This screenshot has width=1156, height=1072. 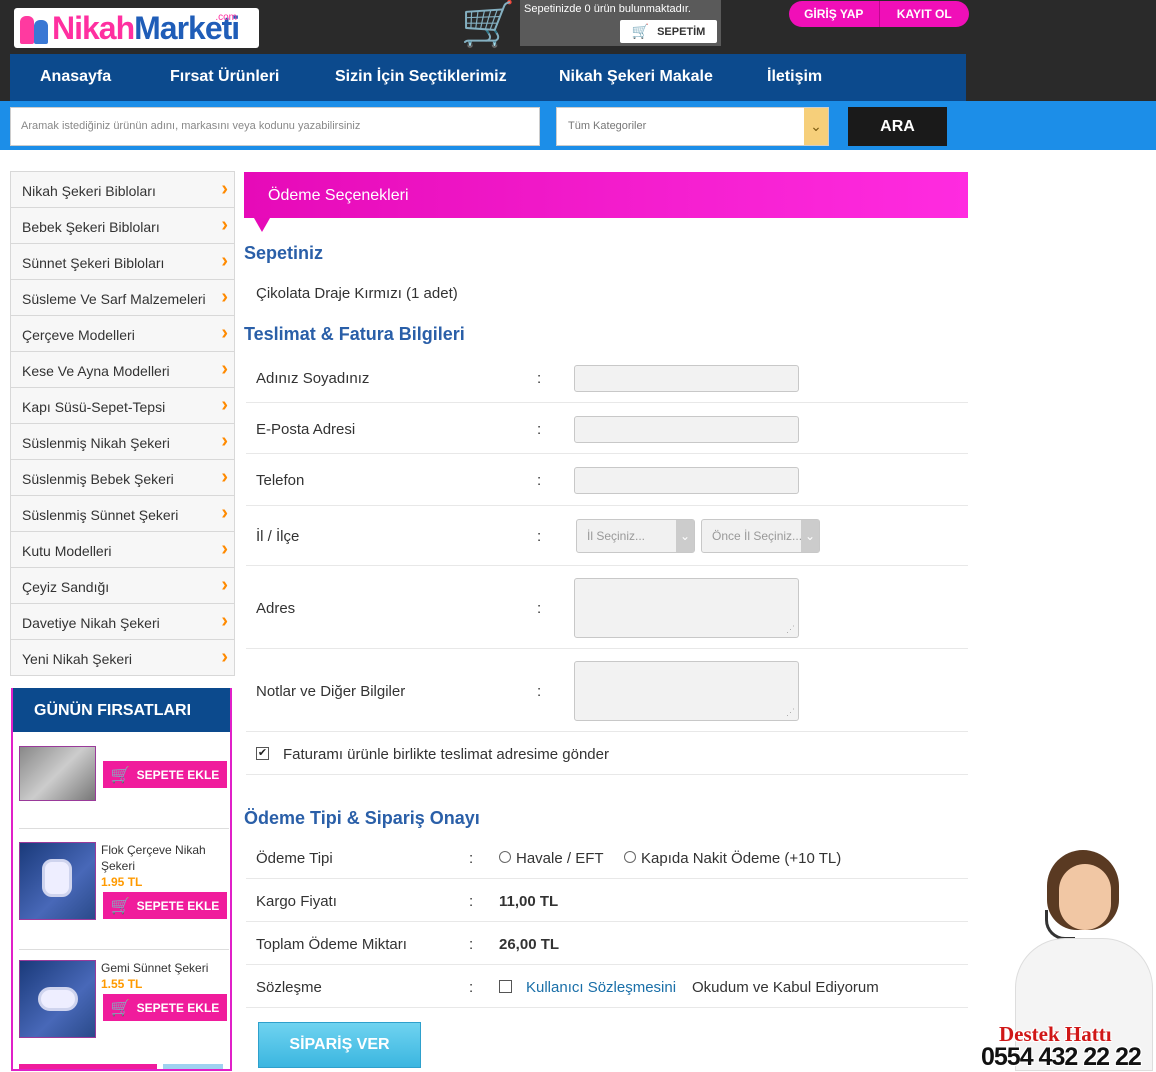 What do you see at coordinates (606, 202) in the screenshot?
I see `page-title-banner: Ödeme Seçenekleri` at bounding box center [606, 202].